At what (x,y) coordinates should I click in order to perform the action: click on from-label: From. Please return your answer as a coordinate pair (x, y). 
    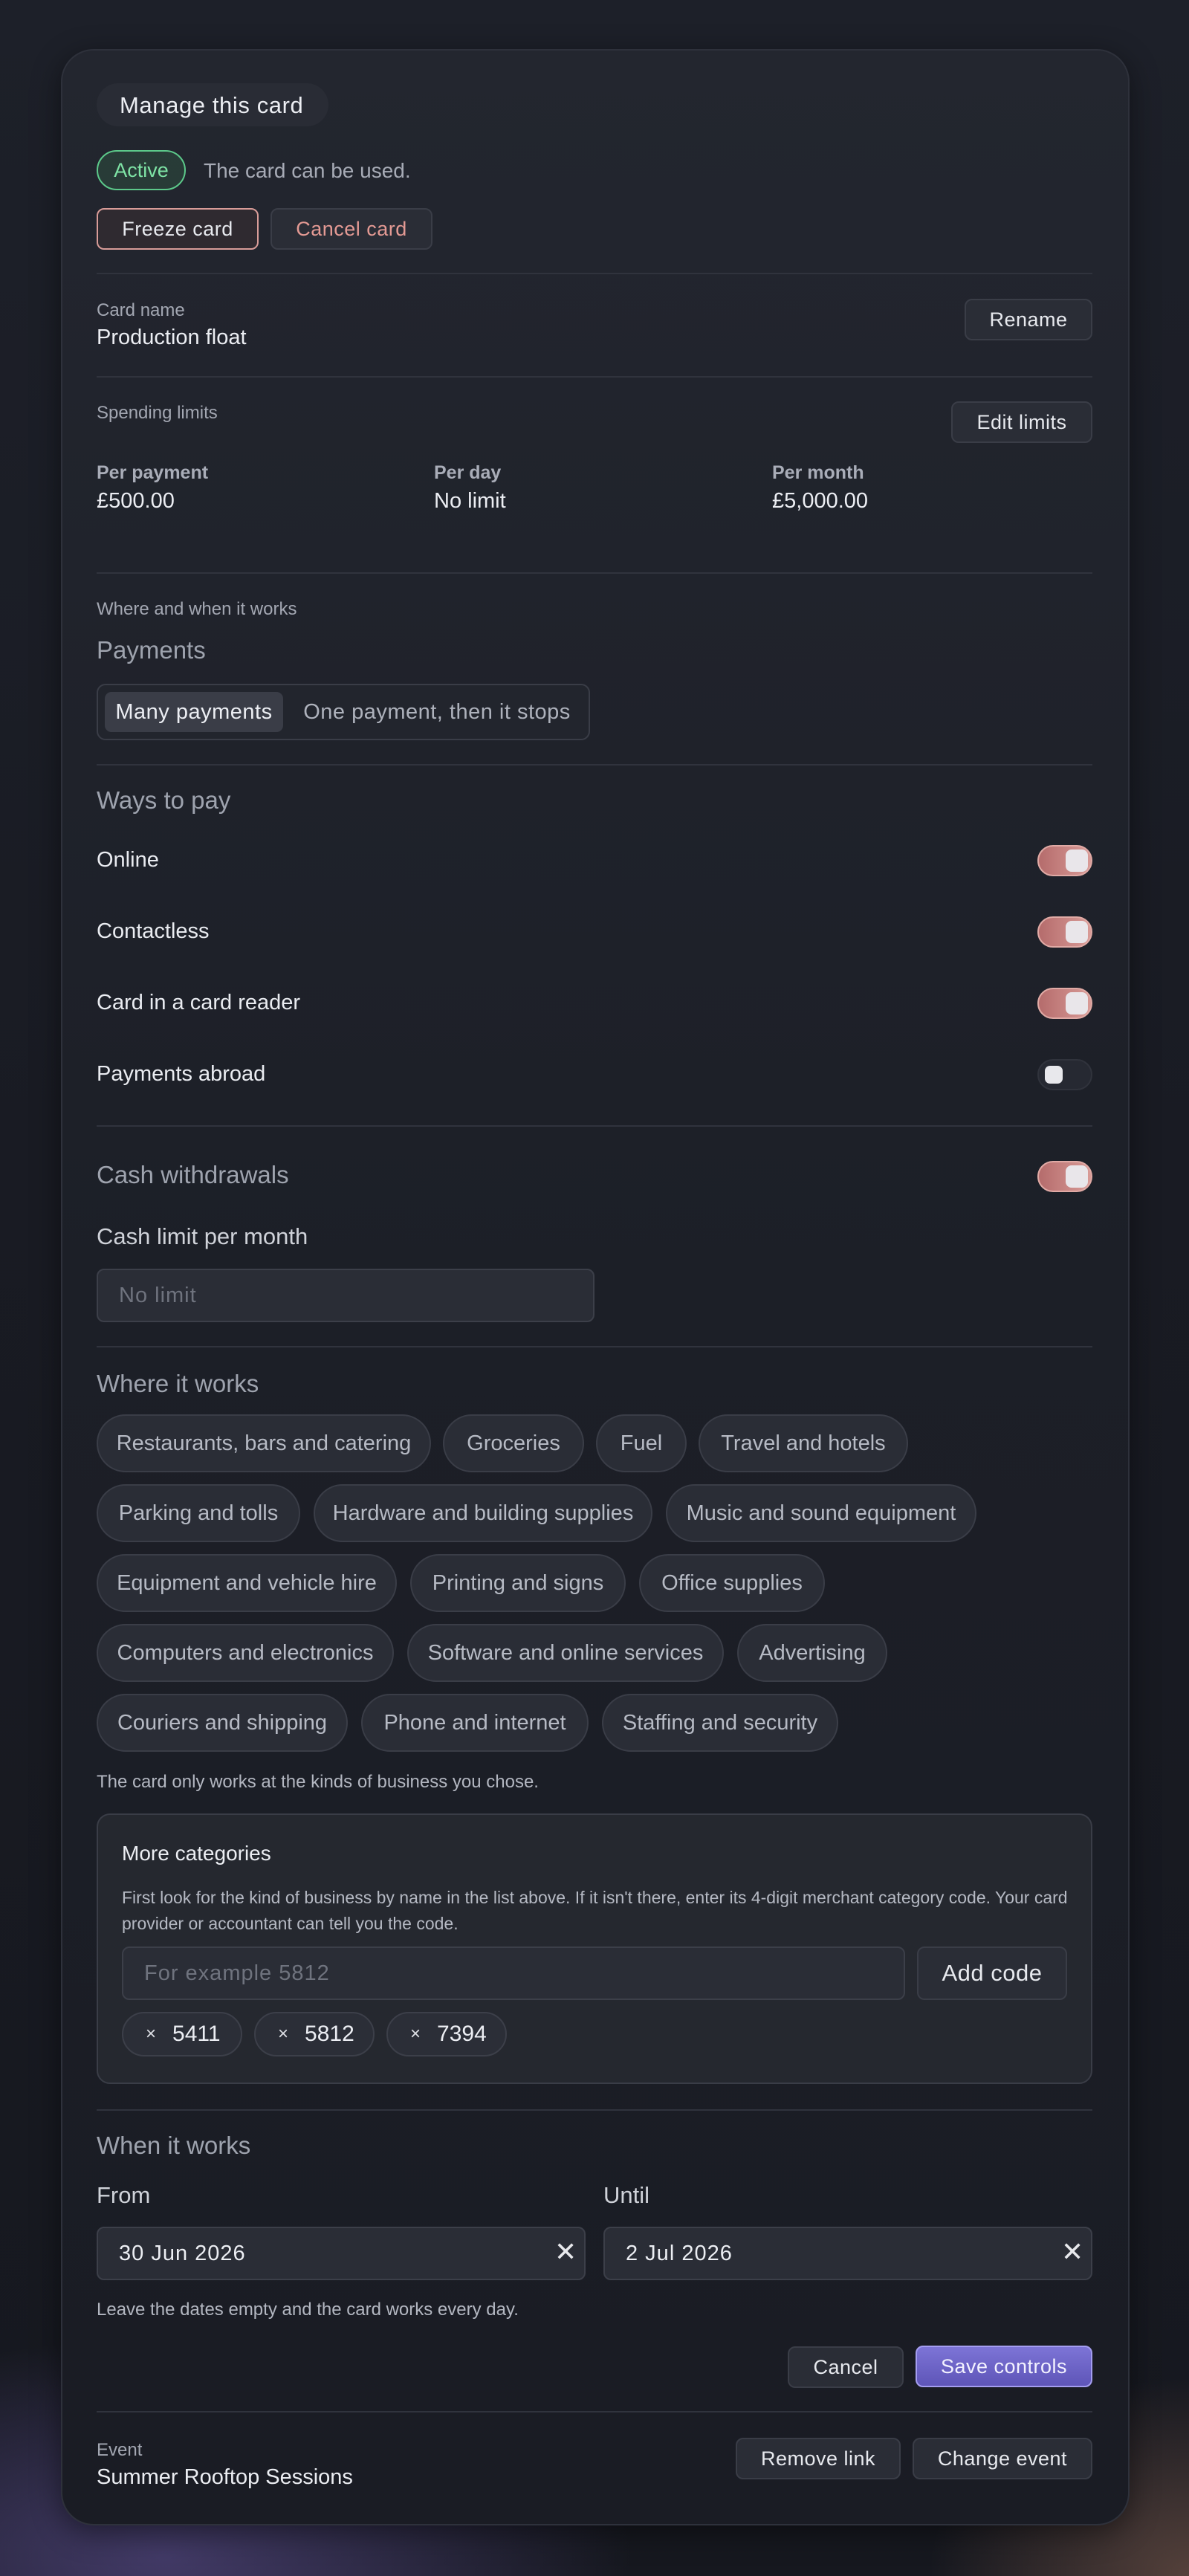
    Looking at the image, I should click on (124, 2195).